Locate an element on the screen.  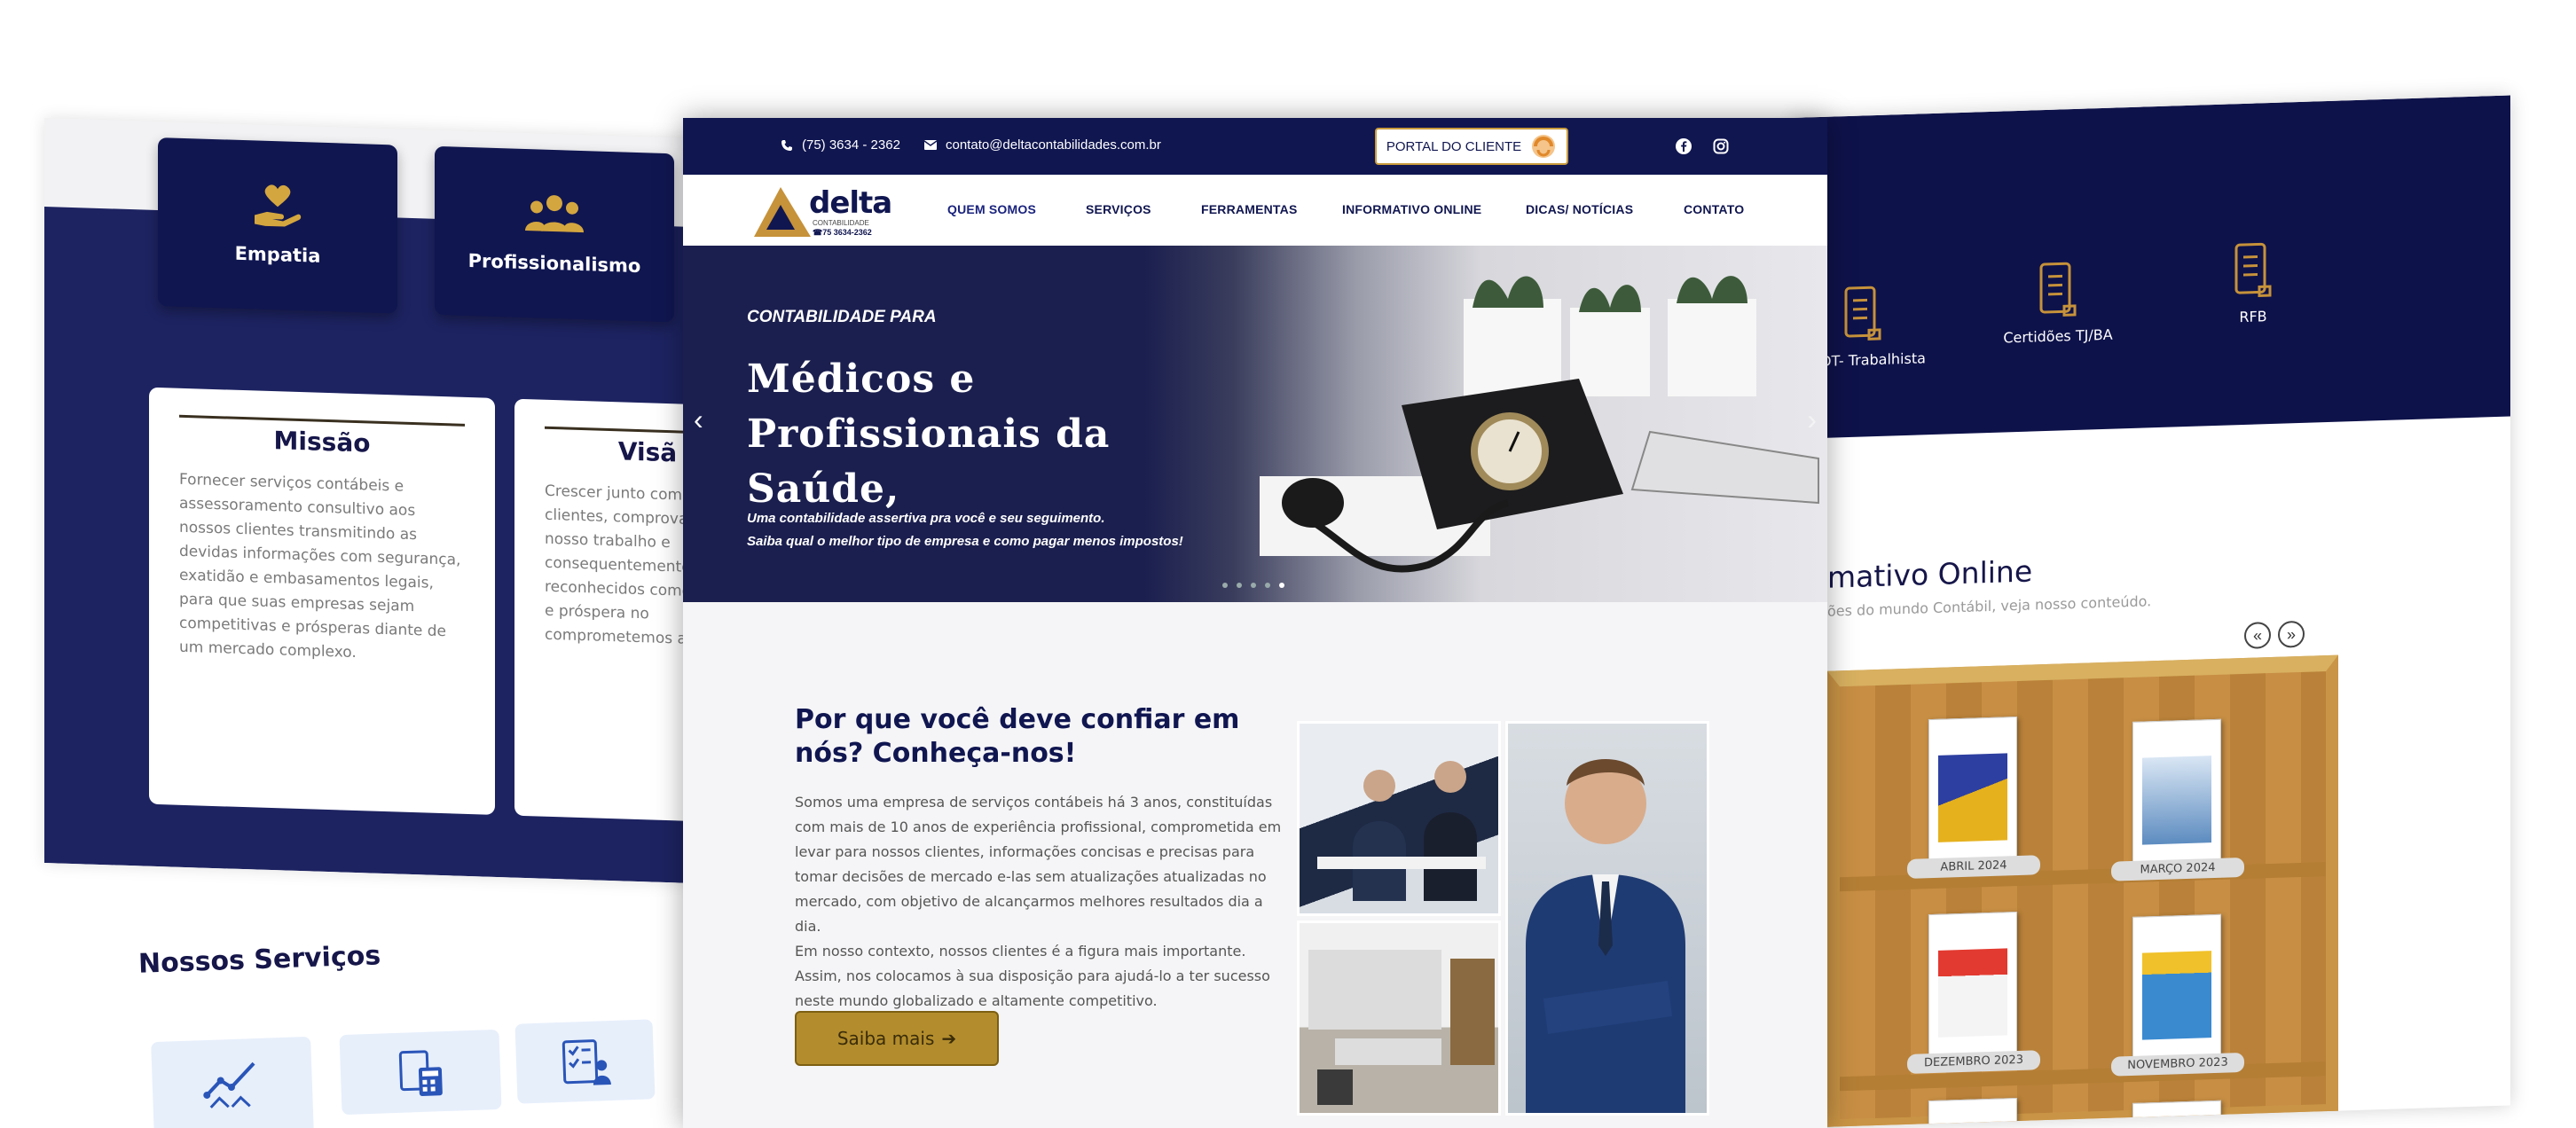
mail-icon is located at coordinates (930, 145).